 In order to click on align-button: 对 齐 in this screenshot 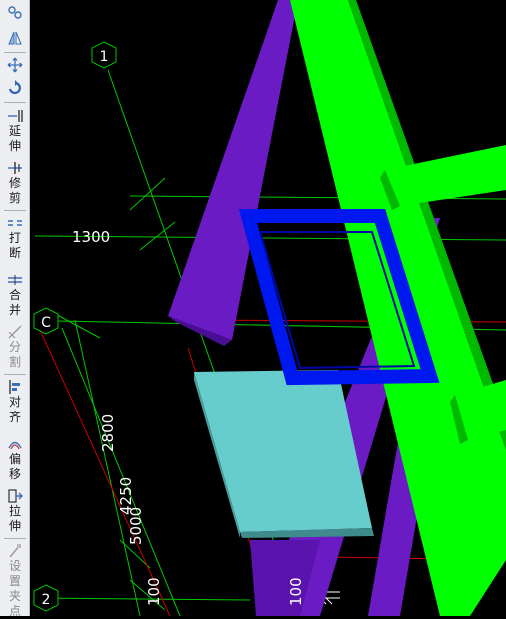, I will do `click(15, 402)`.